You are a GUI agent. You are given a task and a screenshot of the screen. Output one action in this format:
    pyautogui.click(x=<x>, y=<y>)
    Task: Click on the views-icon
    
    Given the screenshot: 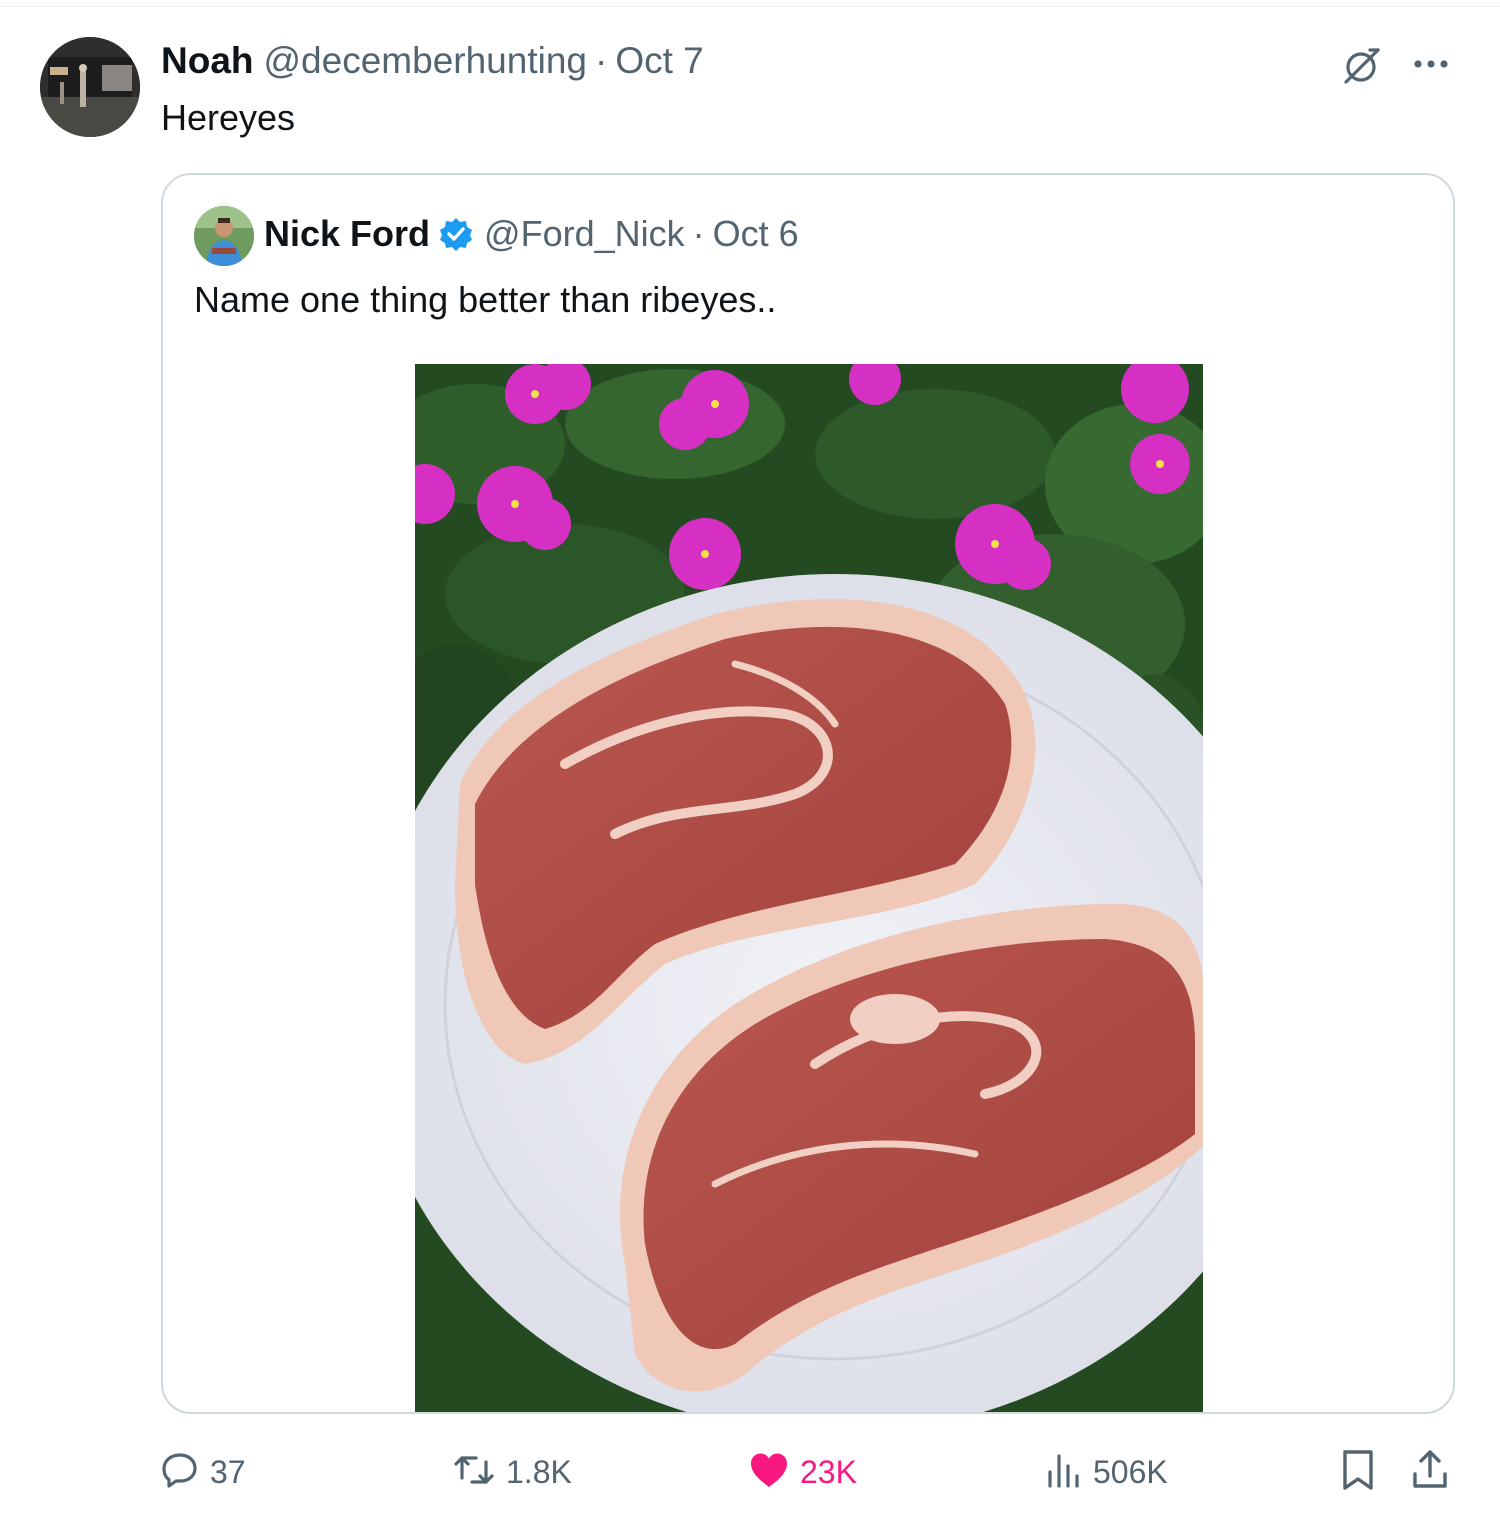 What is the action you would take?
    pyautogui.click(x=1063, y=1472)
    